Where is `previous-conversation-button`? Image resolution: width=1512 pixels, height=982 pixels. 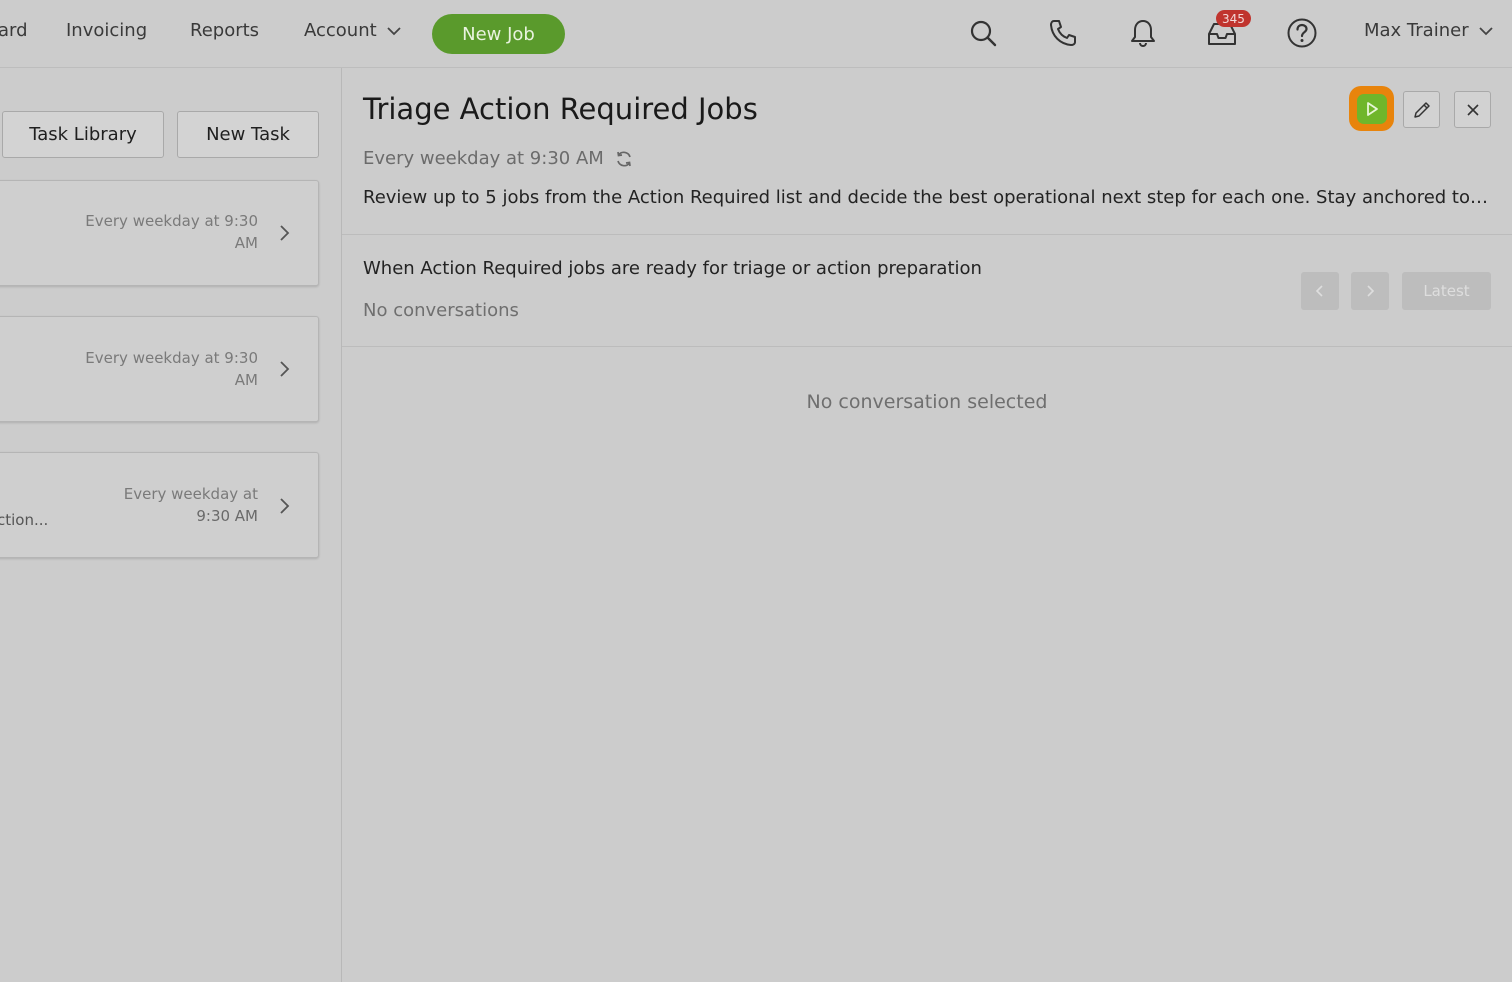 previous-conversation-button is located at coordinates (1320, 291).